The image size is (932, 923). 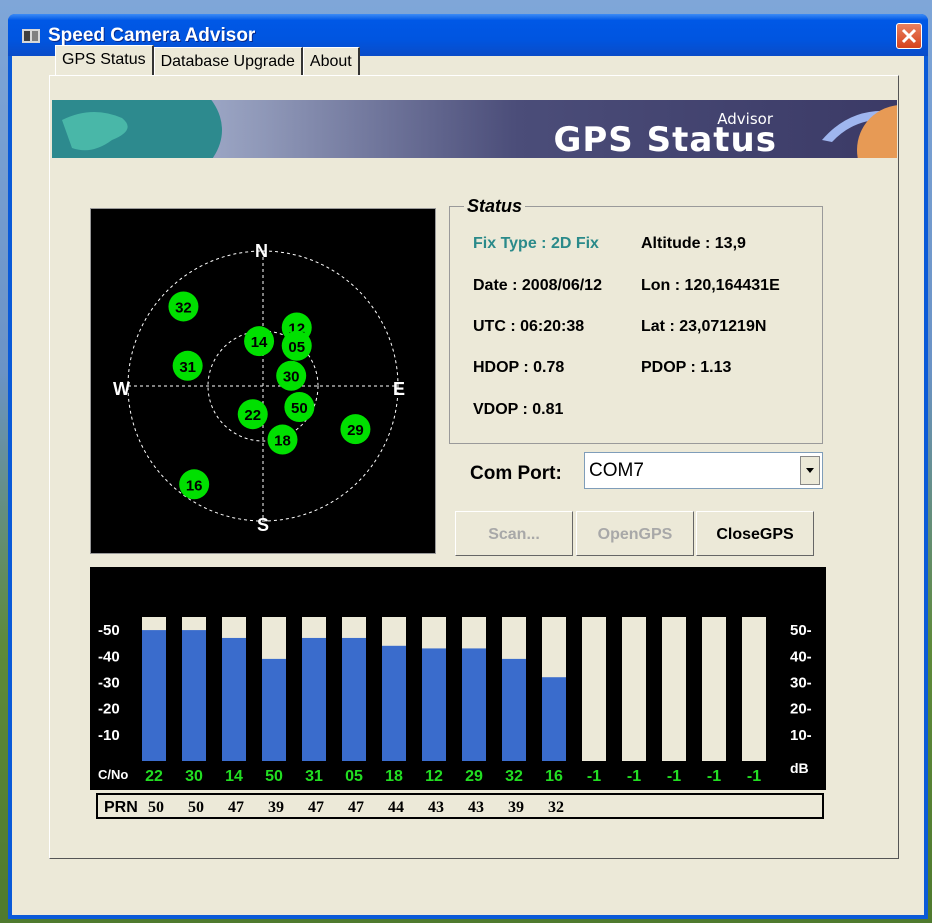 What do you see at coordinates (31, 36) in the screenshot?
I see `app-icon` at bounding box center [31, 36].